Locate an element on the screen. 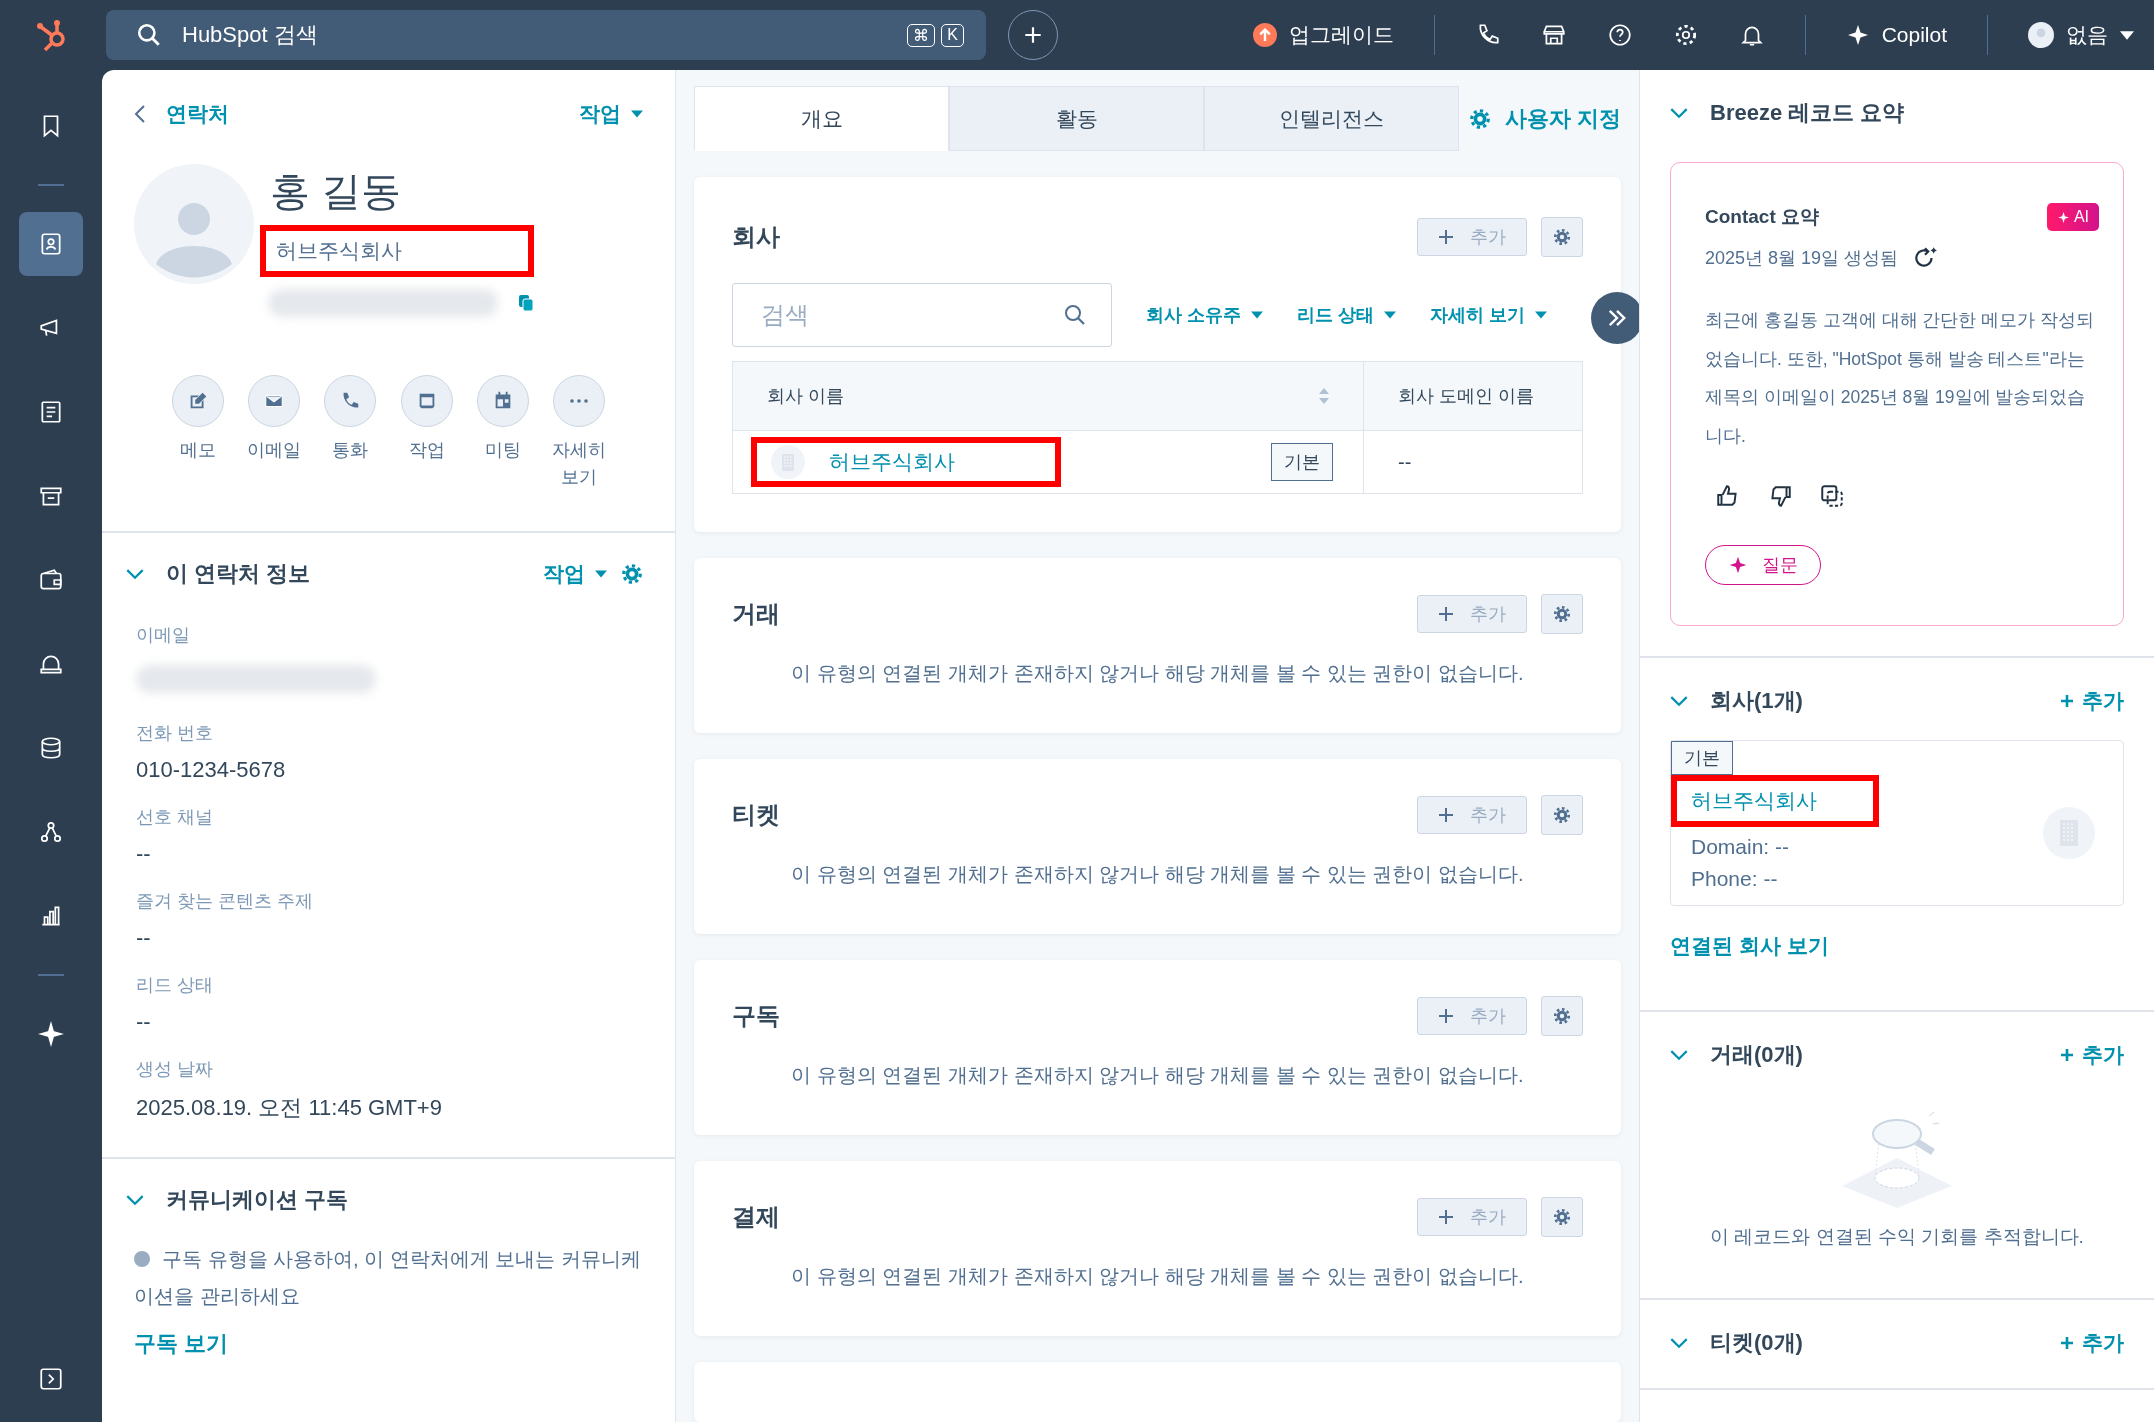 The width and height of the screenshot is (2154, 1422). section-toggle: 이 연락처 정보 is located at coordinates (218, 574).